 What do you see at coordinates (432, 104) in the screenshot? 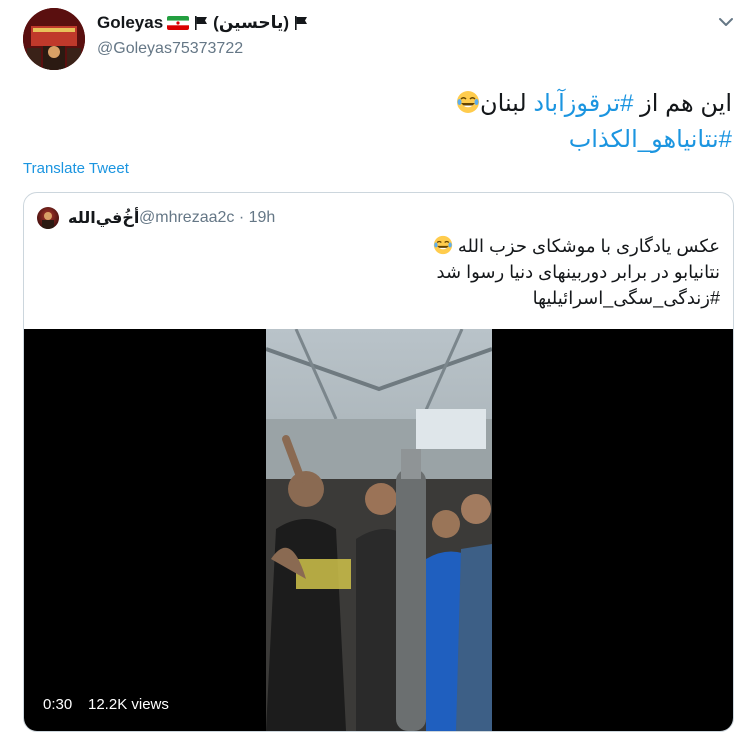
I see `tweet-text-line-1: این هم از #ترقوزآباد لبنان` at bounding box center [432, 104].